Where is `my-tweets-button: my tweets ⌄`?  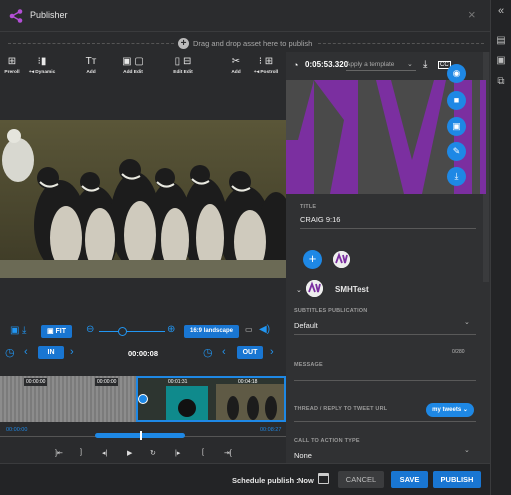 my-tweets-button: my tweets ⌄ is located at coordinates (450, 410).